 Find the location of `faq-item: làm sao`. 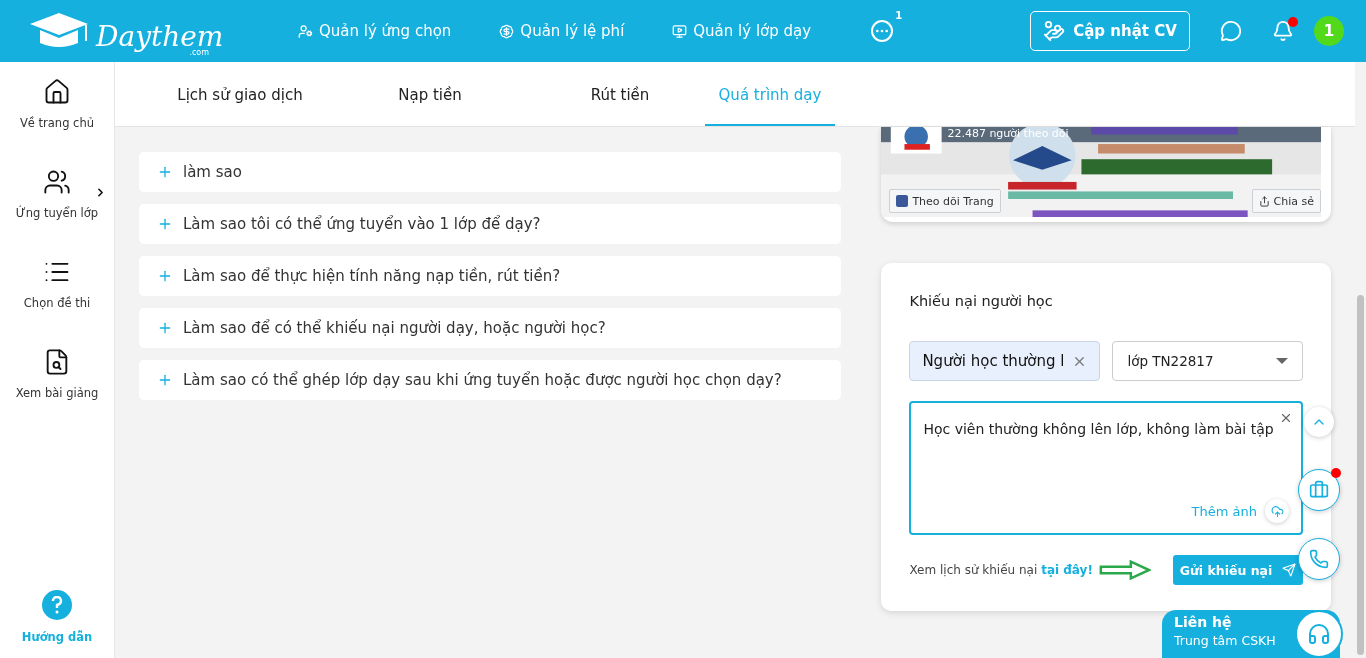

faq-item: làm sao is located at coordinates (490, 172).